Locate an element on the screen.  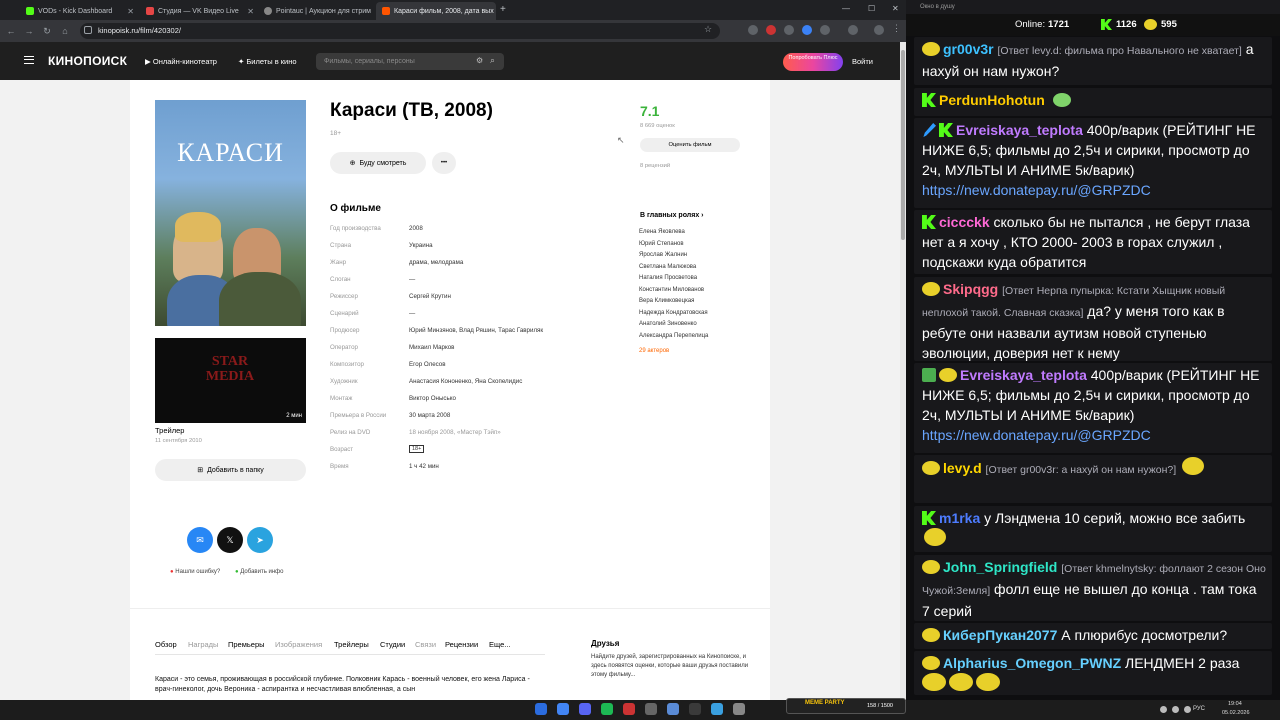
rate-film-button: Оценить фильм is located at coordinates (690, 145).